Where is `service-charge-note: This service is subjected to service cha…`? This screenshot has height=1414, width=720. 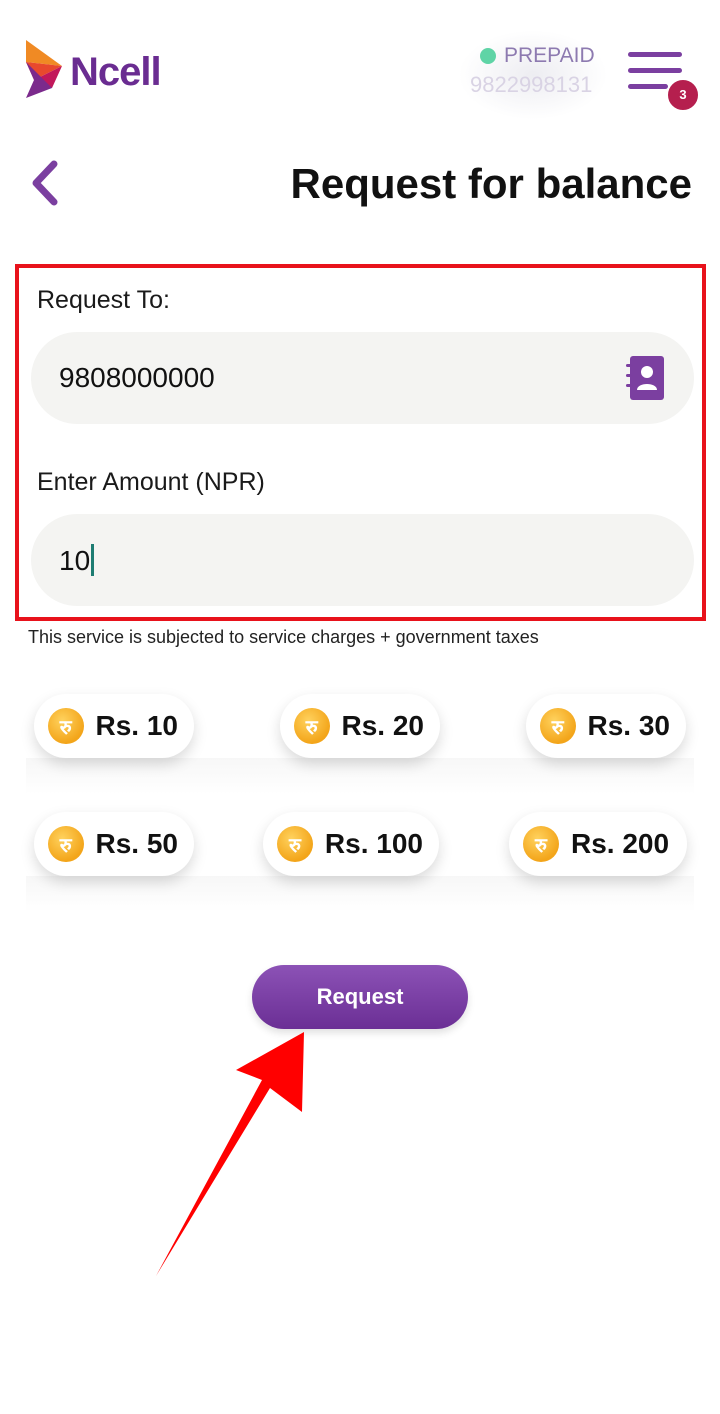
service-charge-note: This service is subjected to service cha… is located at coordinates (283, 637).